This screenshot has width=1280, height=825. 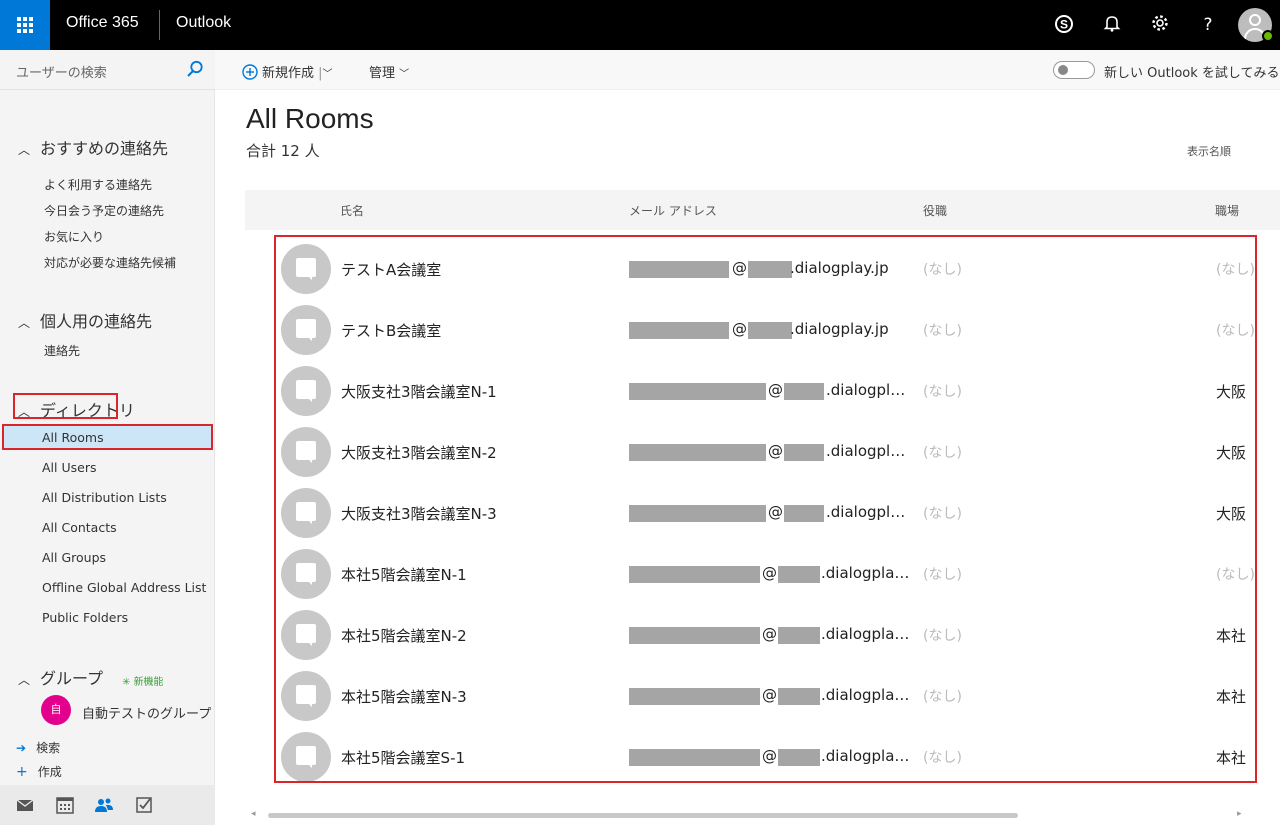 I want to click on table-row: 本社5階会議室N-2 @ .dialogpla… (なし) 本社, so click(x=765, y=635).